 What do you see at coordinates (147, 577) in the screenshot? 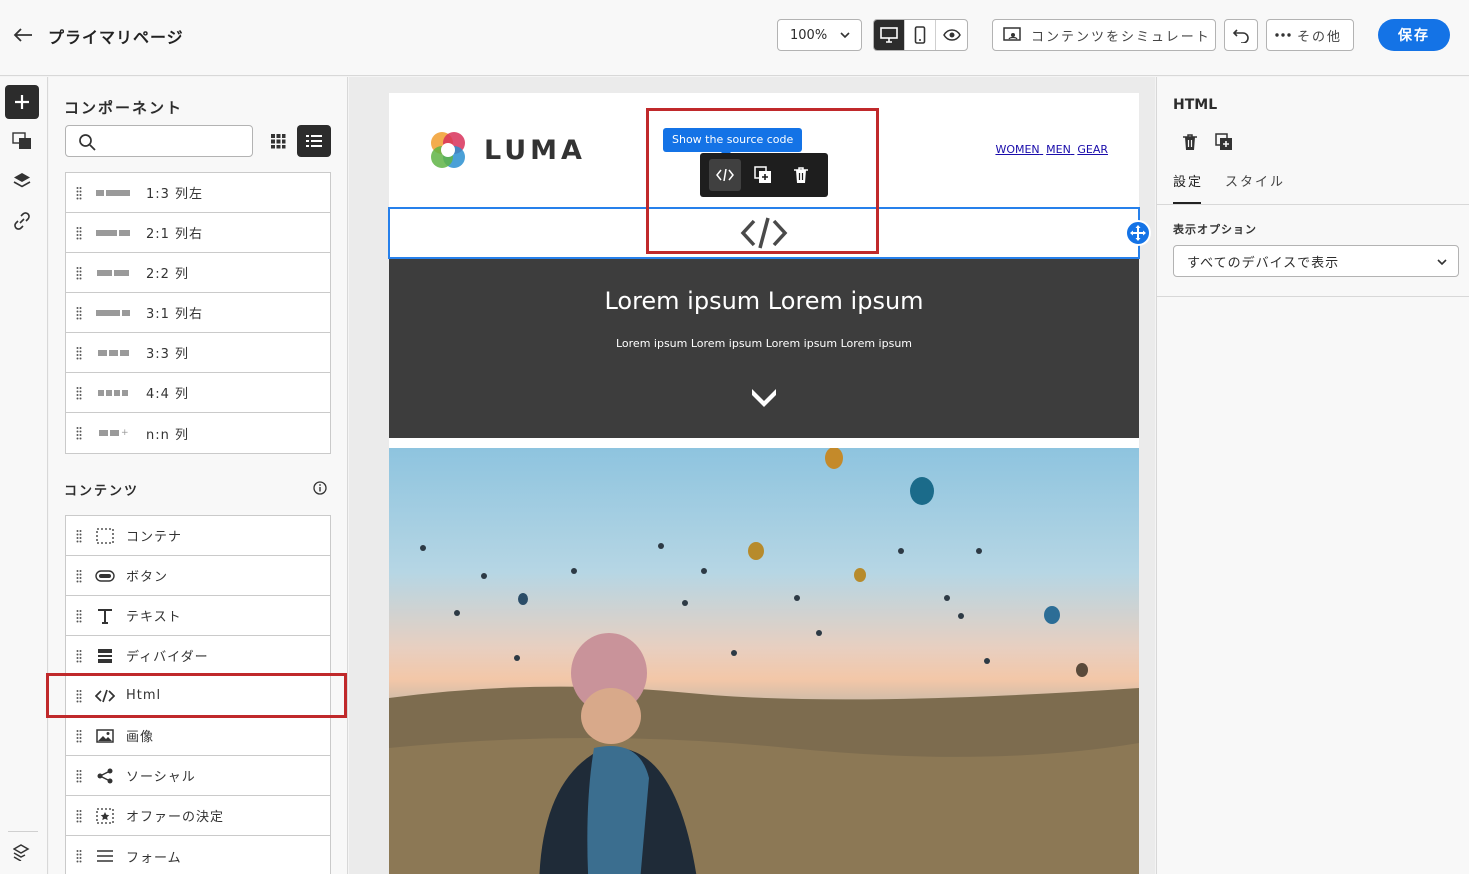
I see `content-label: ボタン` at bounding box center [147, 577].